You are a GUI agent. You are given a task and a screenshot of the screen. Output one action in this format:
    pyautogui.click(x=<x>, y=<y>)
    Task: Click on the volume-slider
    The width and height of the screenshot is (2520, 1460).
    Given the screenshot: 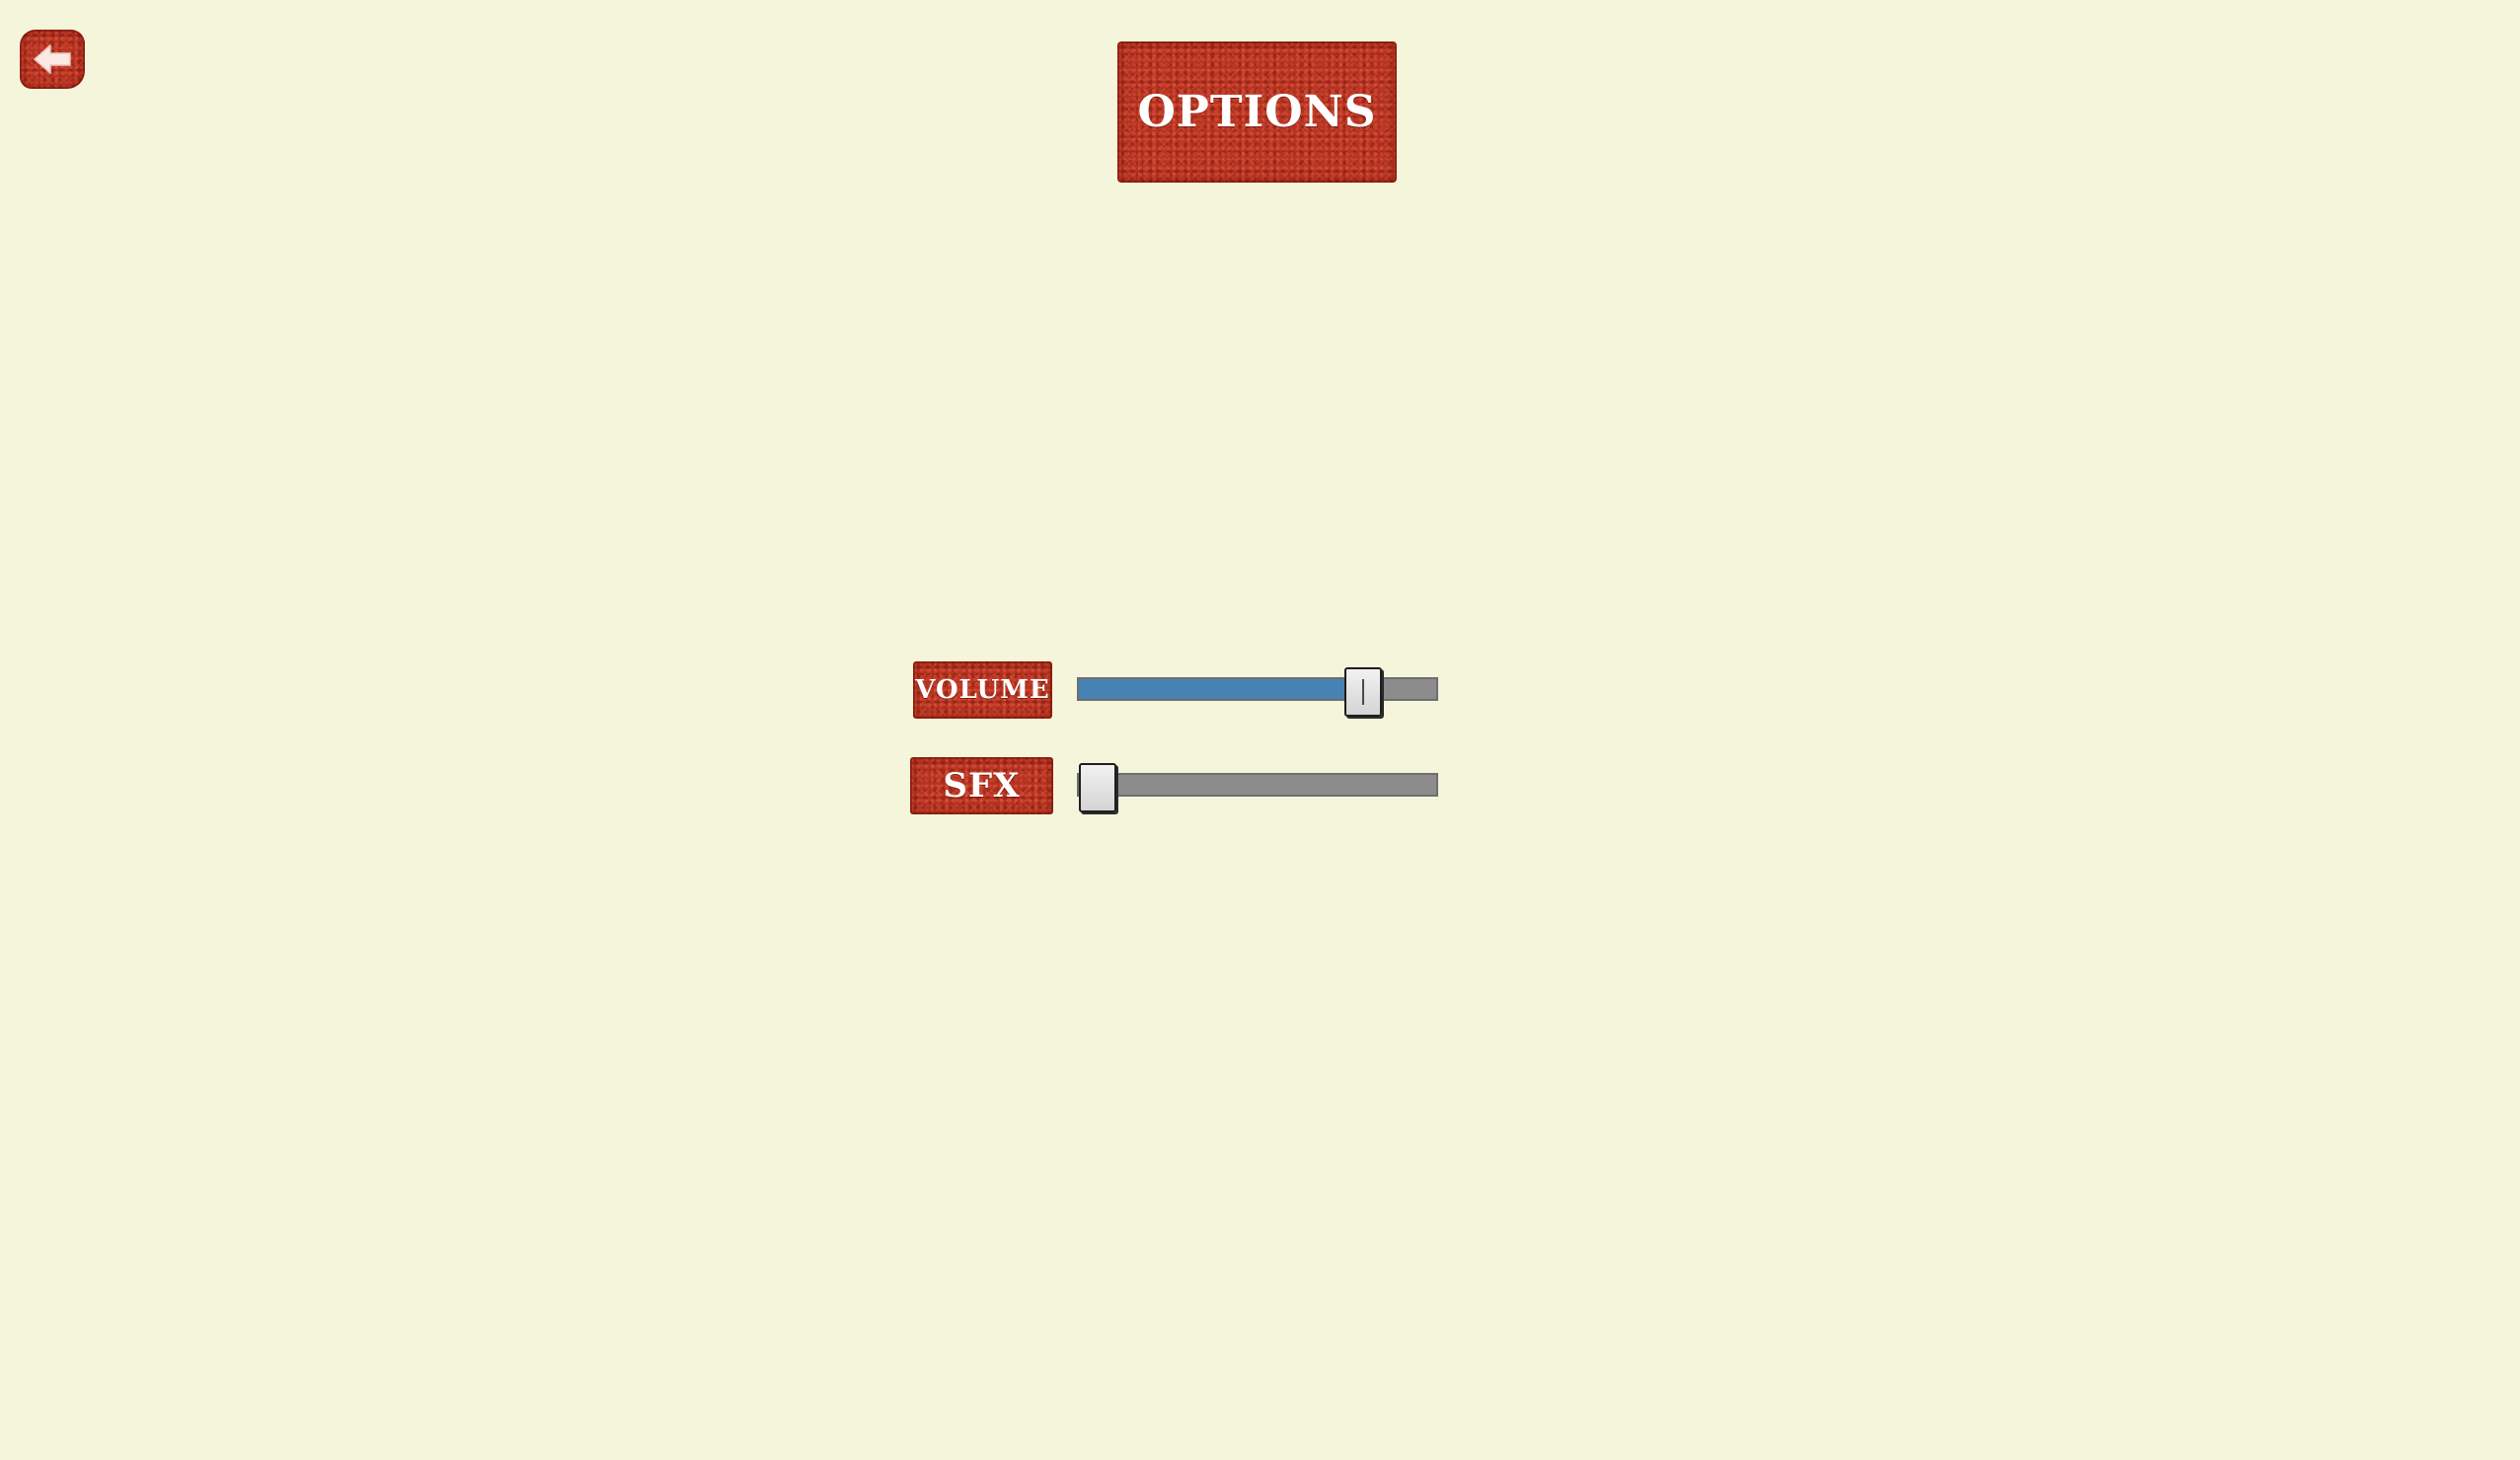 What is the action you would take?
    pyautogui.click(x=1257, y=692)
    